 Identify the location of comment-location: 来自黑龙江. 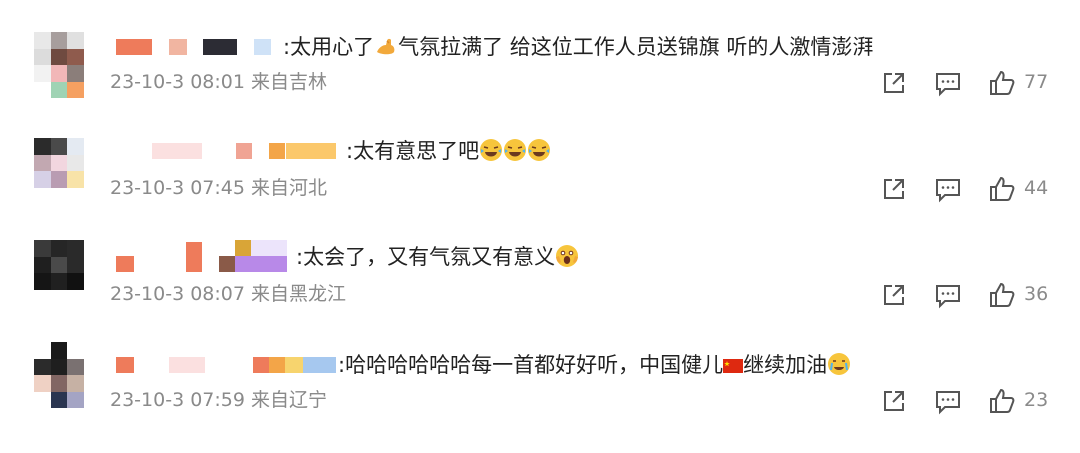
(299, 294).